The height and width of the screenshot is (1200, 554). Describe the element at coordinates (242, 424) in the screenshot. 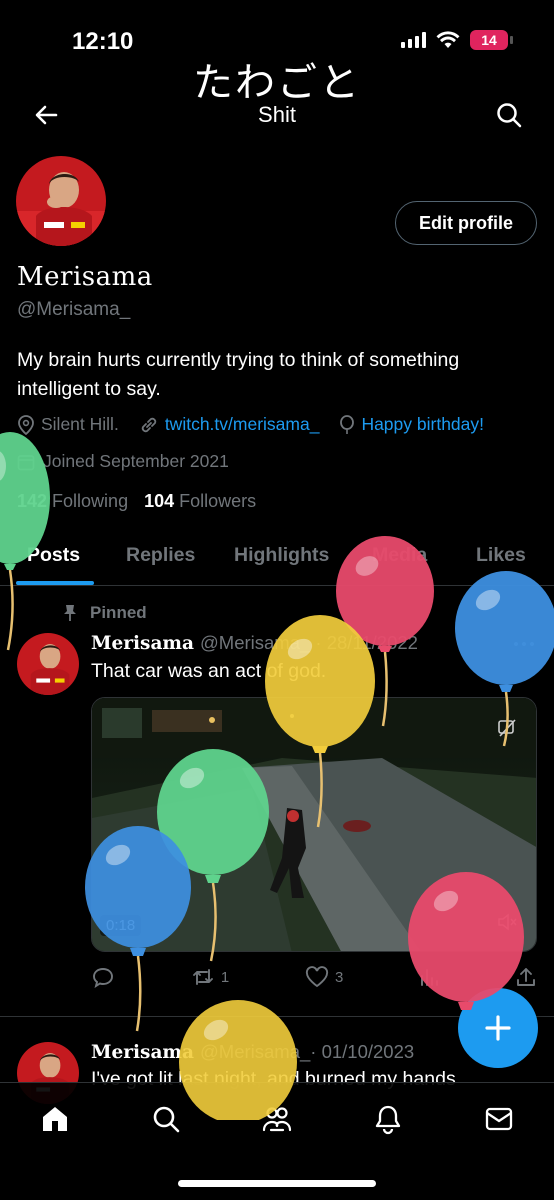

I see `website-link: twitch.tv/merisama_` at that location.